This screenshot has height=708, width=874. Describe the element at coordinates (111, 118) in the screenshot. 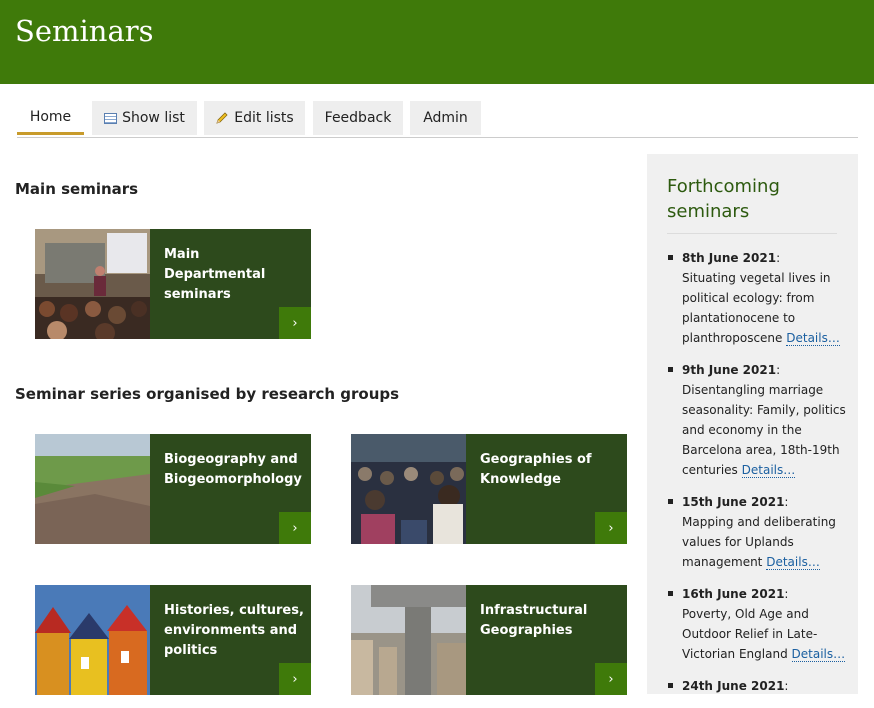

I see `list-icon` at that location.